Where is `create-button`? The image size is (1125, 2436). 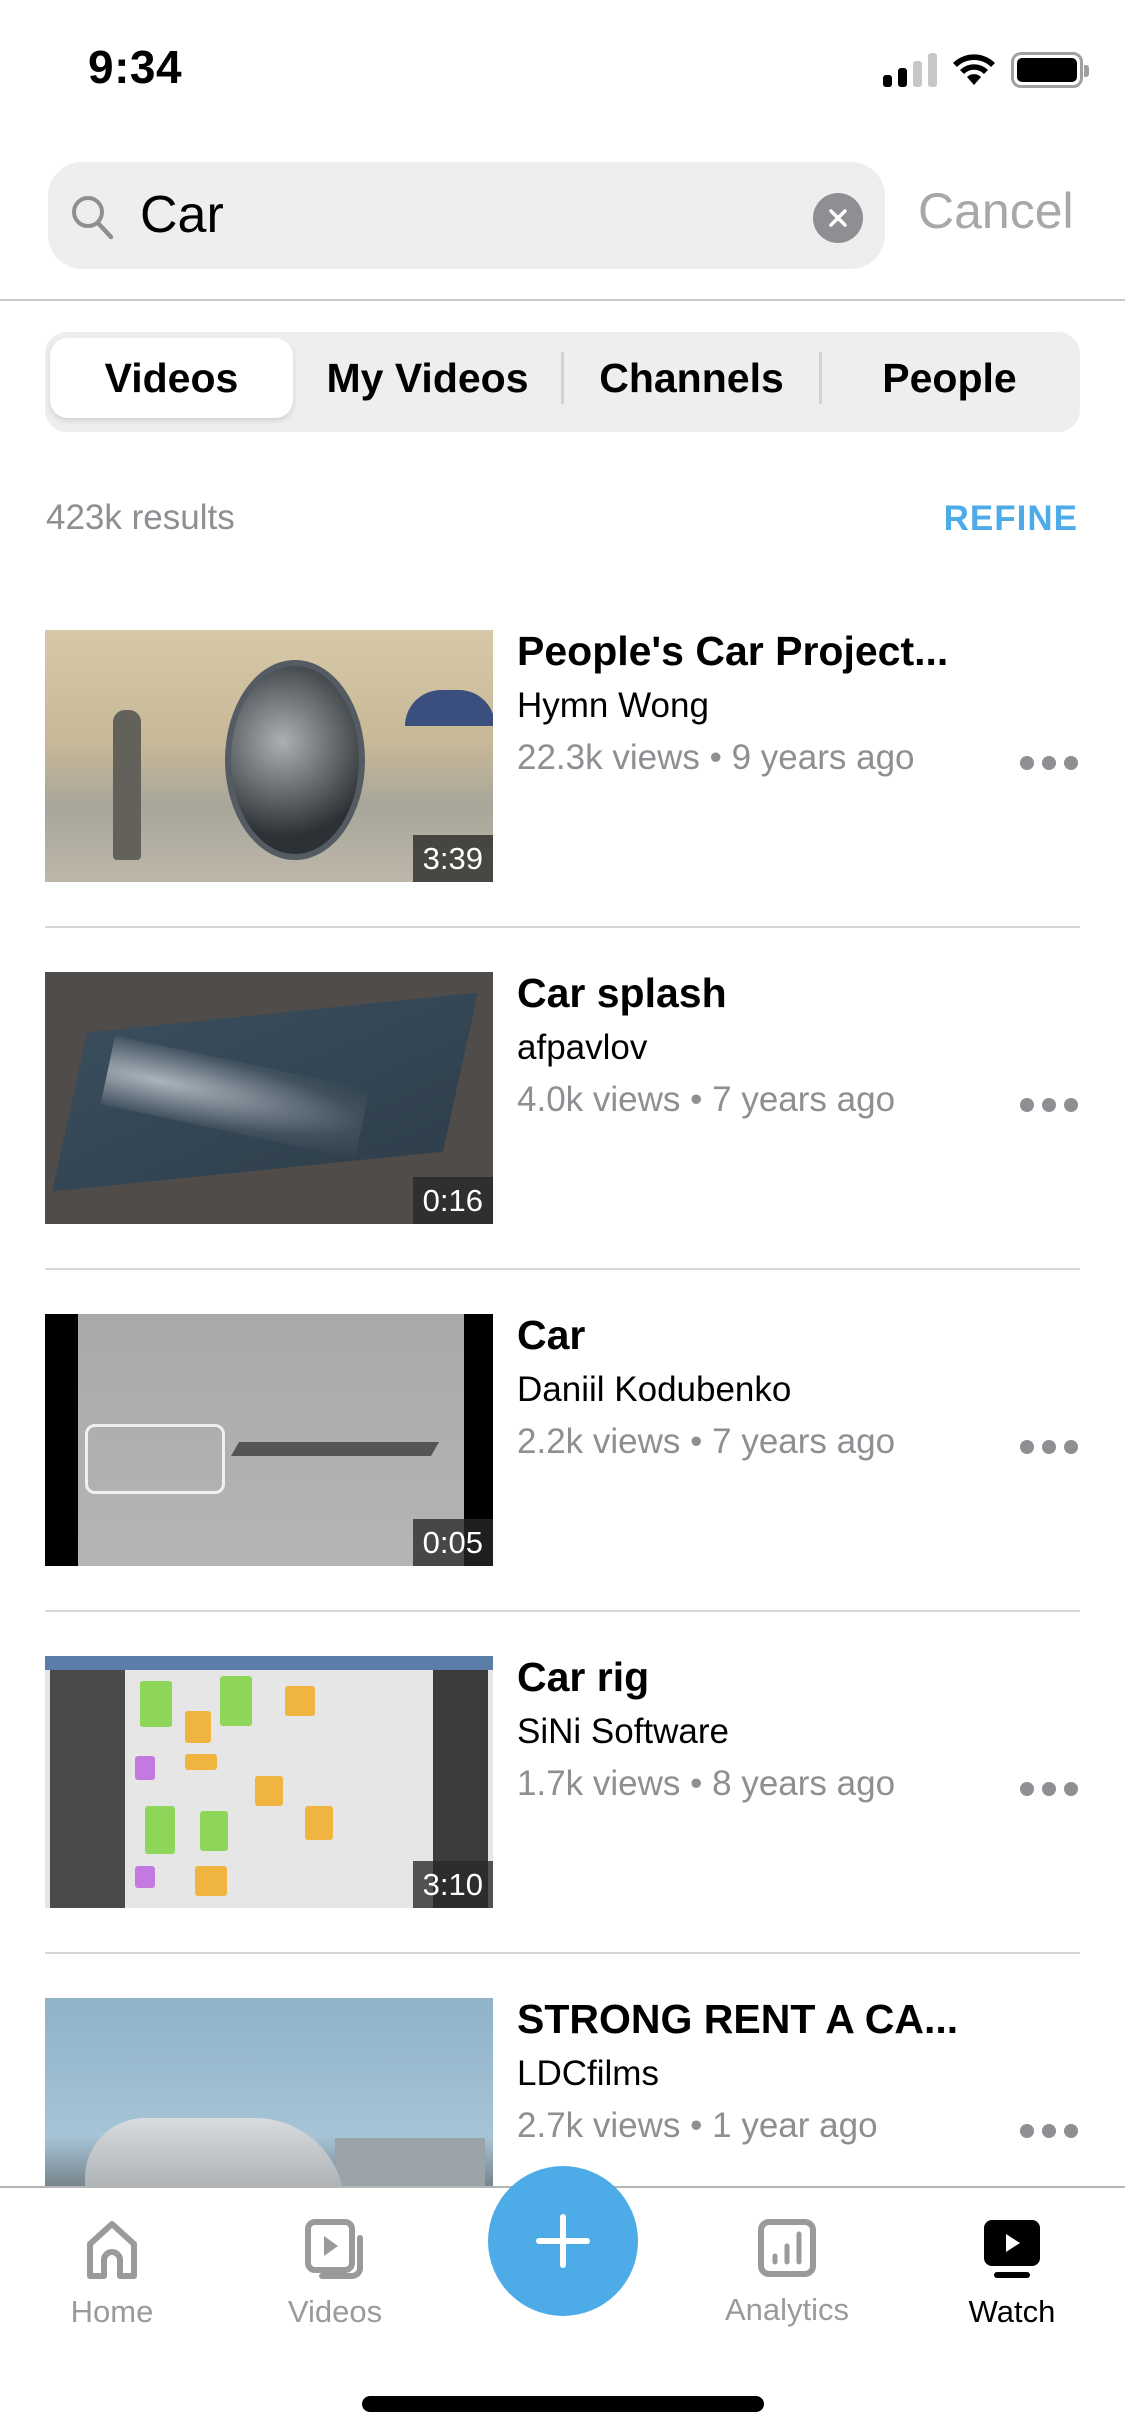 create-button is located at coordinates (563, 2241).